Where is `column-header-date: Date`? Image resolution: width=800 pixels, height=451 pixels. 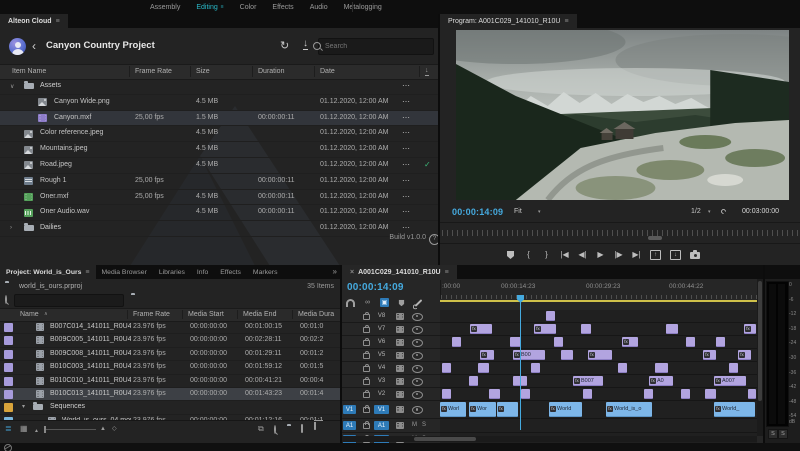 column-header-date: Date is located at coordinates (327, 71).